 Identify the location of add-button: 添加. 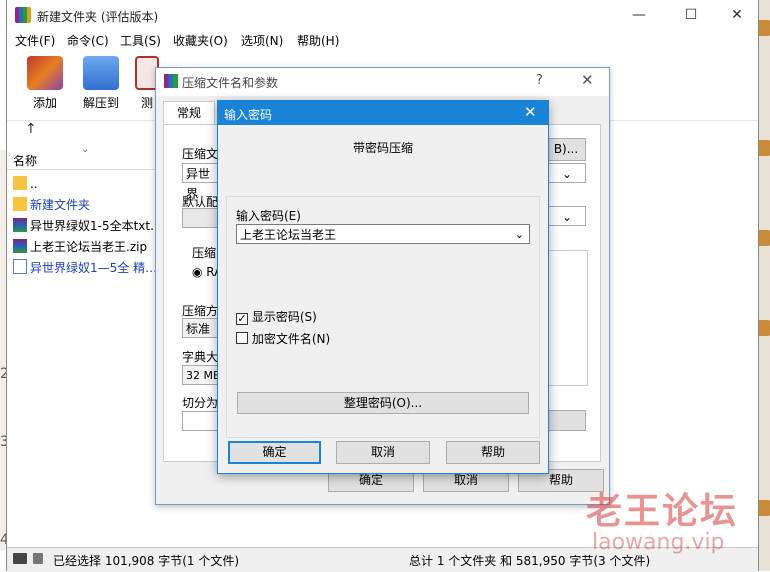
(45, 84).